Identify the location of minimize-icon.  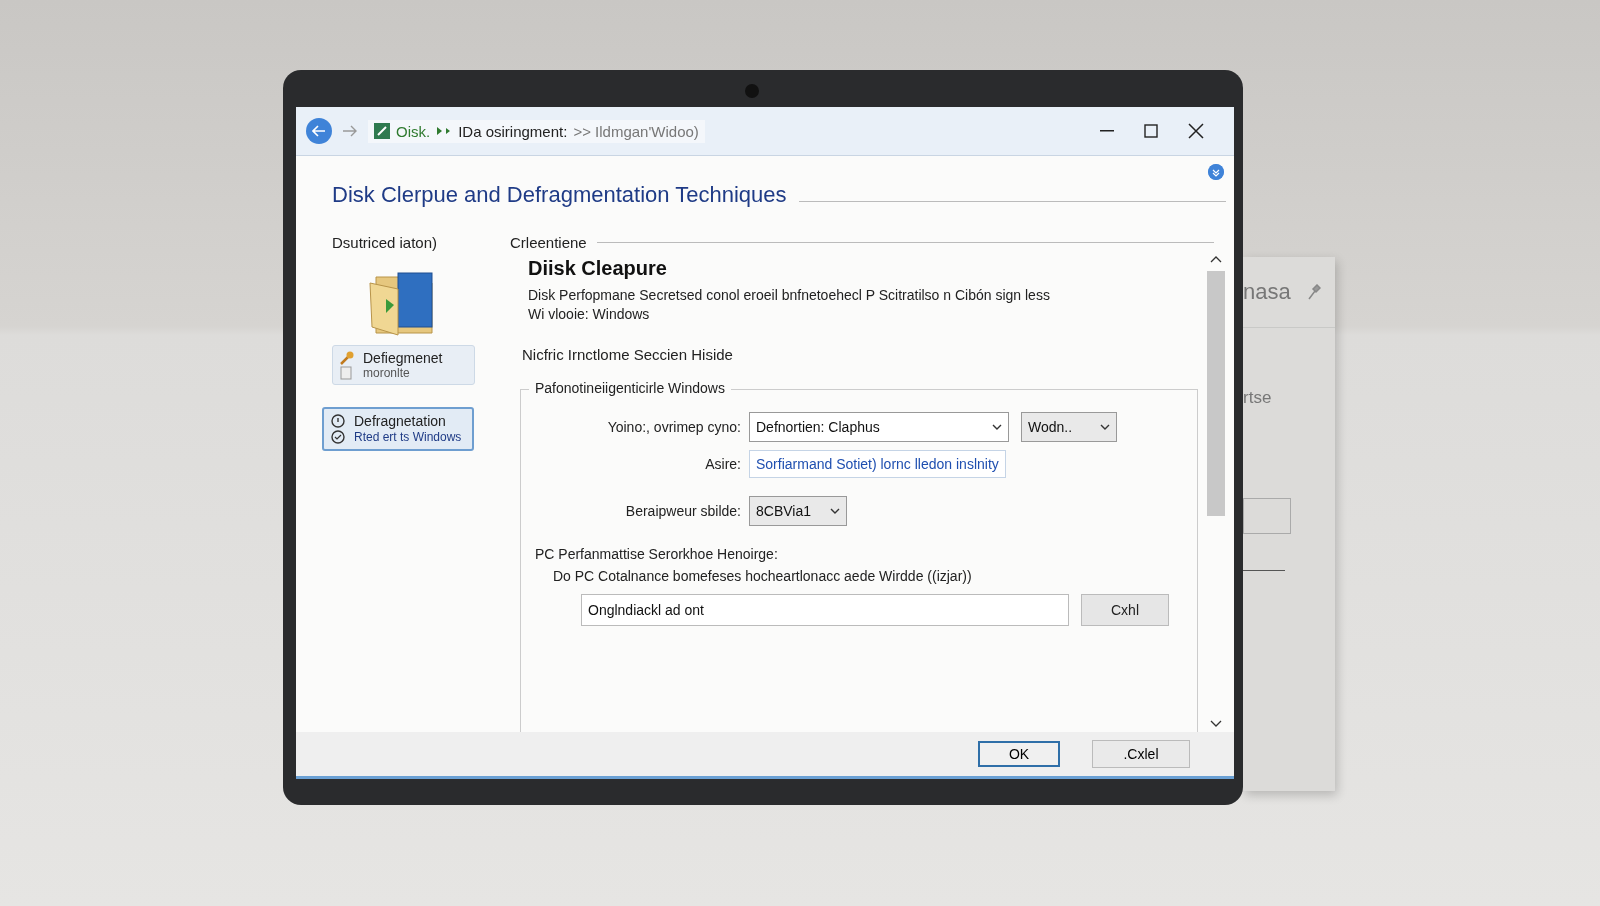
(1107, 131).